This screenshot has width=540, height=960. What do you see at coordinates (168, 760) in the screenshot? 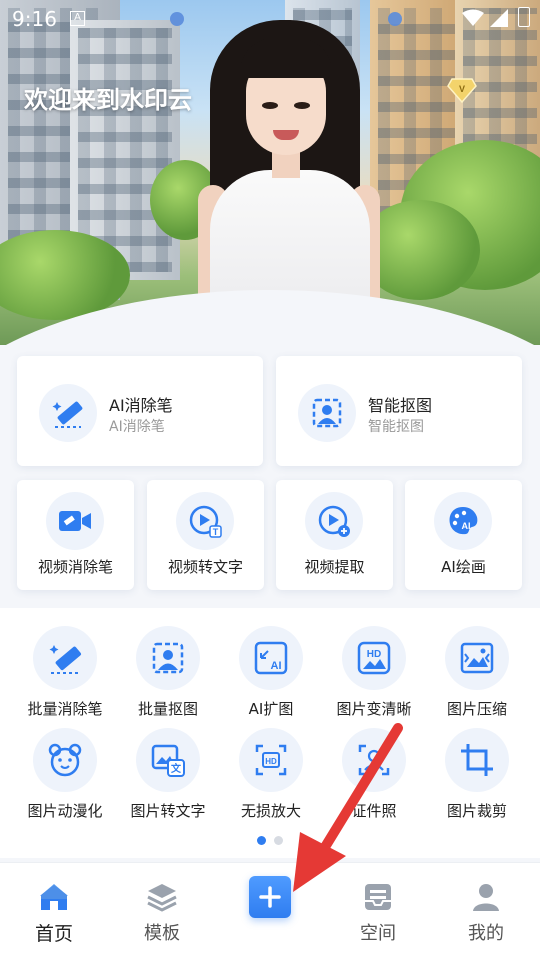
I see `image-to-text-icon: 文` at bounding box center [168, 760].